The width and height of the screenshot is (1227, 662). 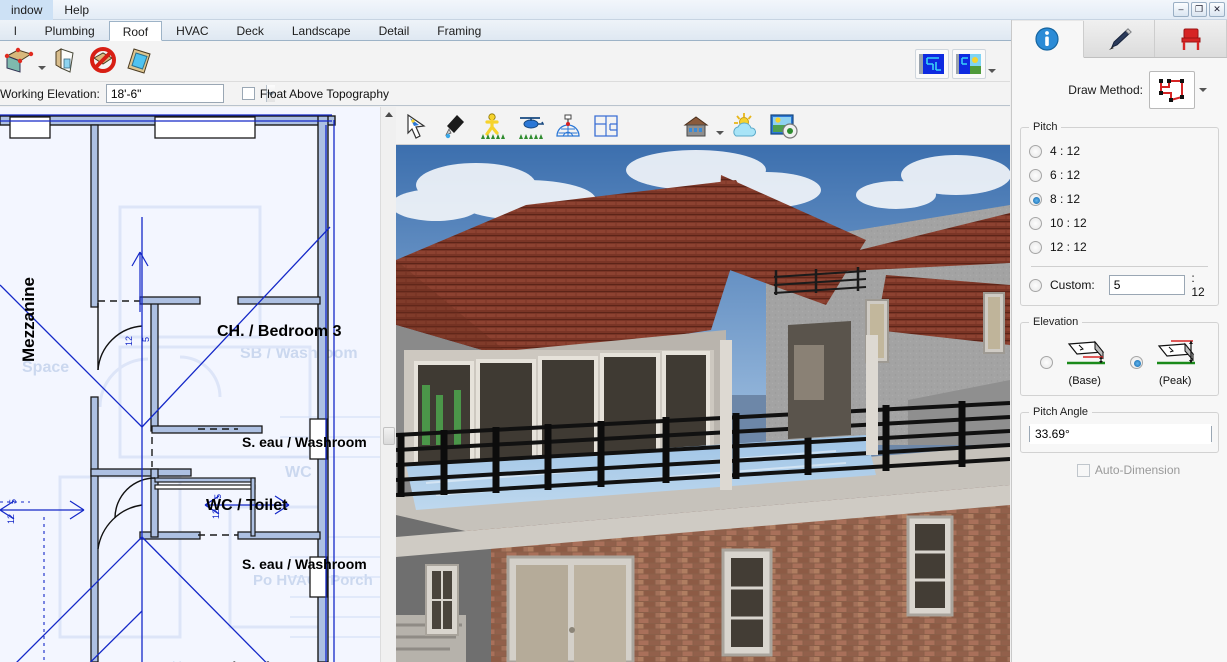 What do you see at coordinates (1065, 199) in the screenshot?
I see `pitch-option-label: 8 : 12` at bounding box center [1065, 199].